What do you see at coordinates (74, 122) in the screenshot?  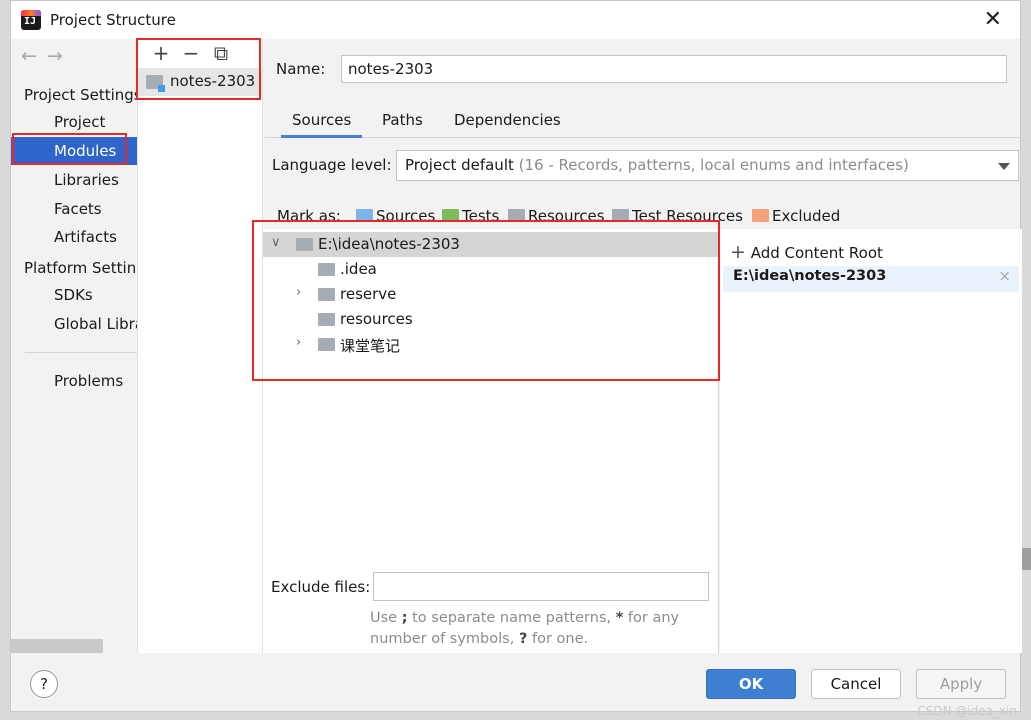 I see `sidebar-item-project: Project` at bounding box center [74, 122].